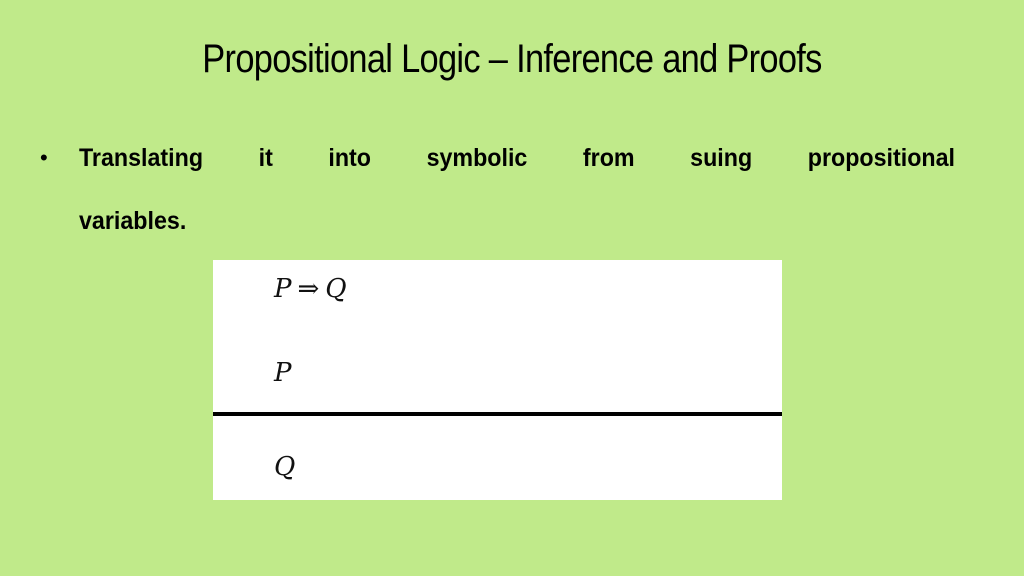 The image size is (1024, 576). I want to click on premise-atom: P, so click(283, 373).